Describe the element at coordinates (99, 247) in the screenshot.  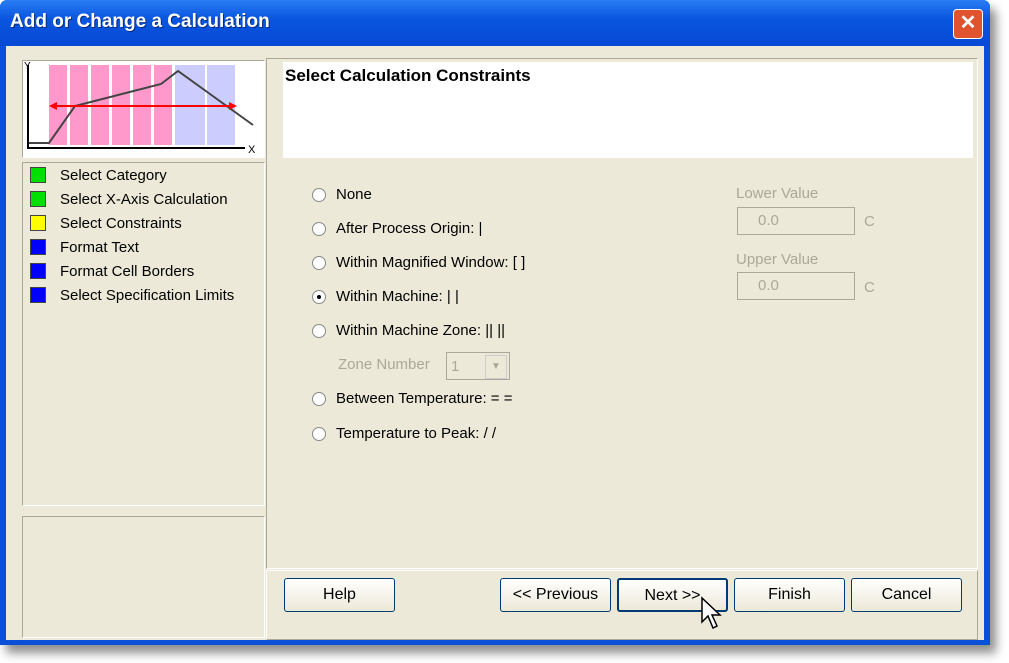
I see `step-label: Format Text` at that location.